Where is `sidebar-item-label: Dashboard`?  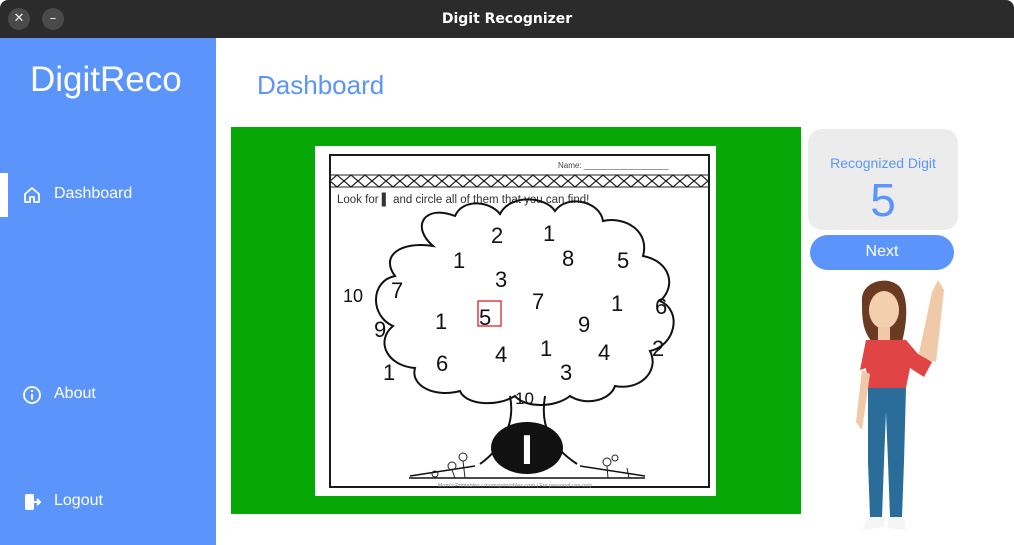
sidebar-item-label: Dashboard is located at coordinates (93, 193).